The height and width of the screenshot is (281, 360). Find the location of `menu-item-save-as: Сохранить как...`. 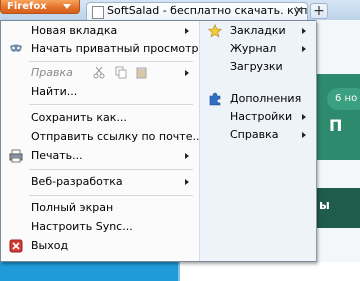

menu-item-save-as: Сохранить как... is located at coordinates (100, 118).